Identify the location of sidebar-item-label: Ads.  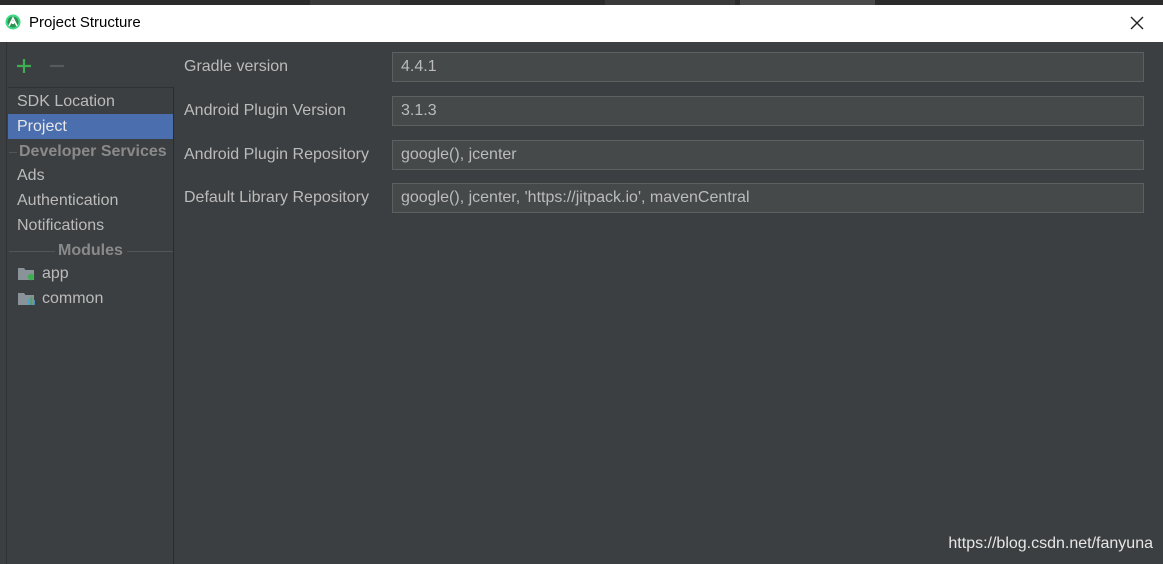
(31, 175).